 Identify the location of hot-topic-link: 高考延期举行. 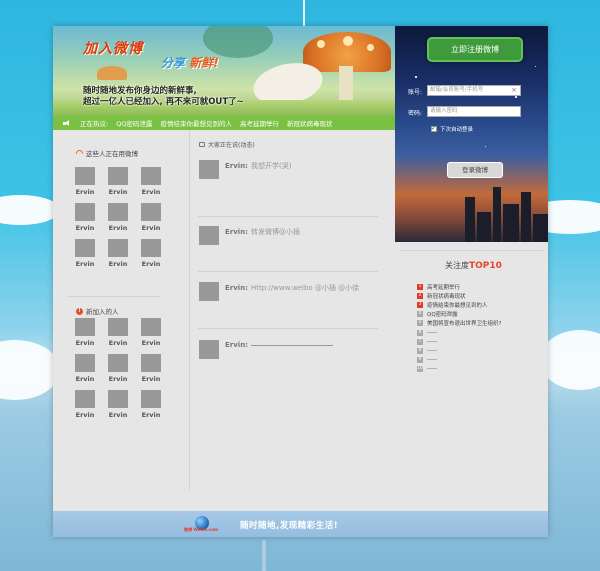
(259, 123).